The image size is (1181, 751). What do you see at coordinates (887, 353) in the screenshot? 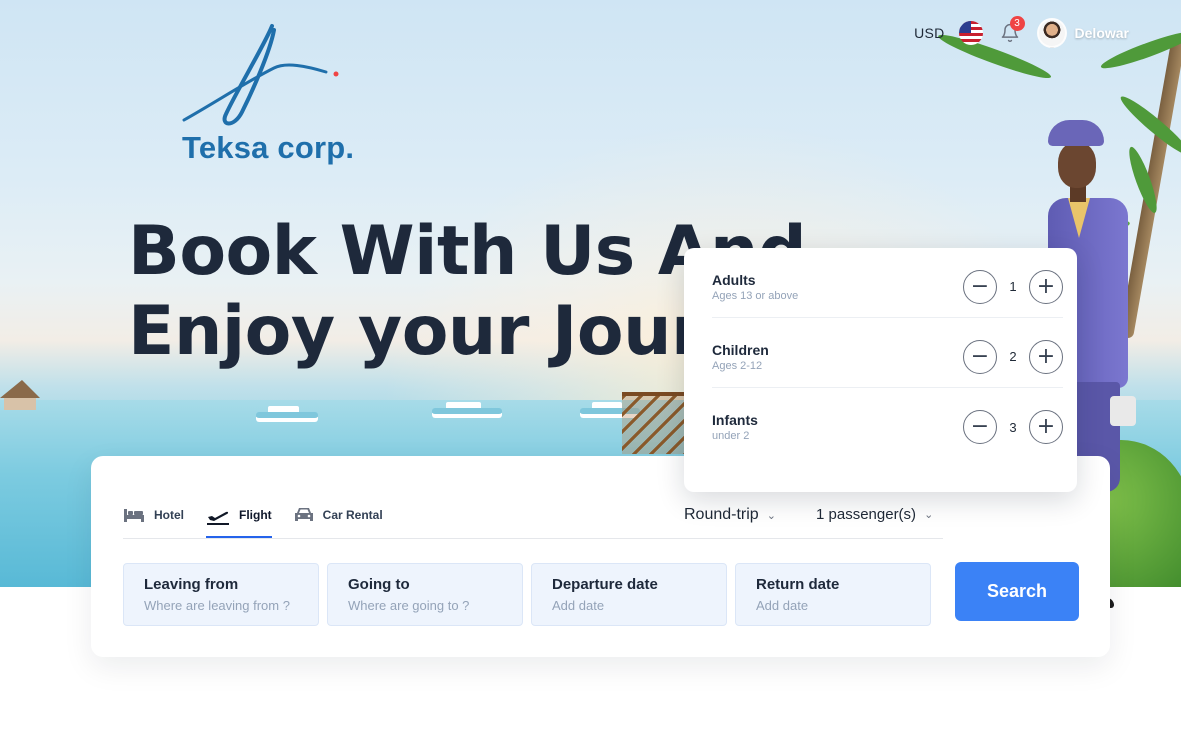
I see `passenger-row-children: Children Ages 2-12 − 2 +` at bounding box center [887, 353].